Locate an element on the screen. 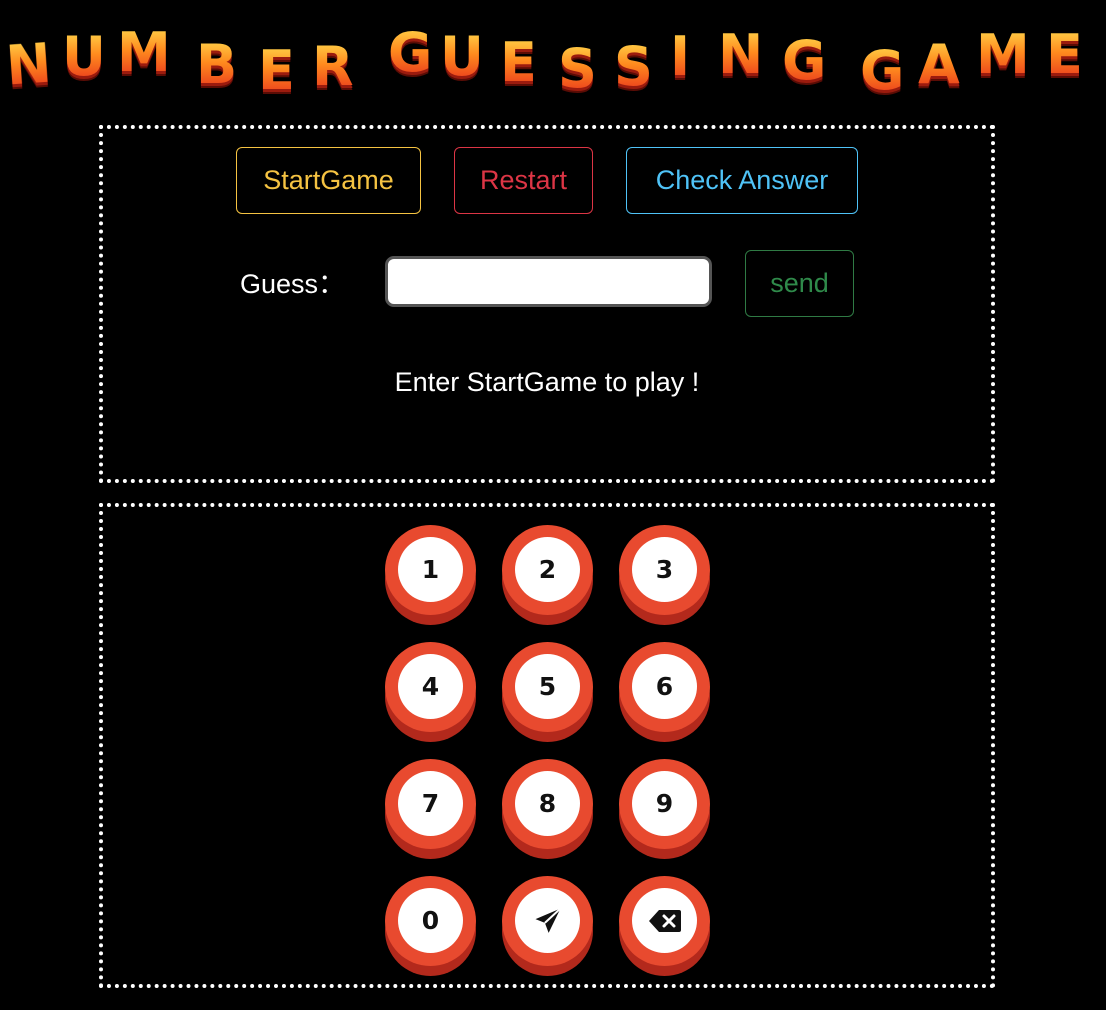 The width and height of the screenshot is (1106, 1010). send-button: send is located at coordinates (799, 283).